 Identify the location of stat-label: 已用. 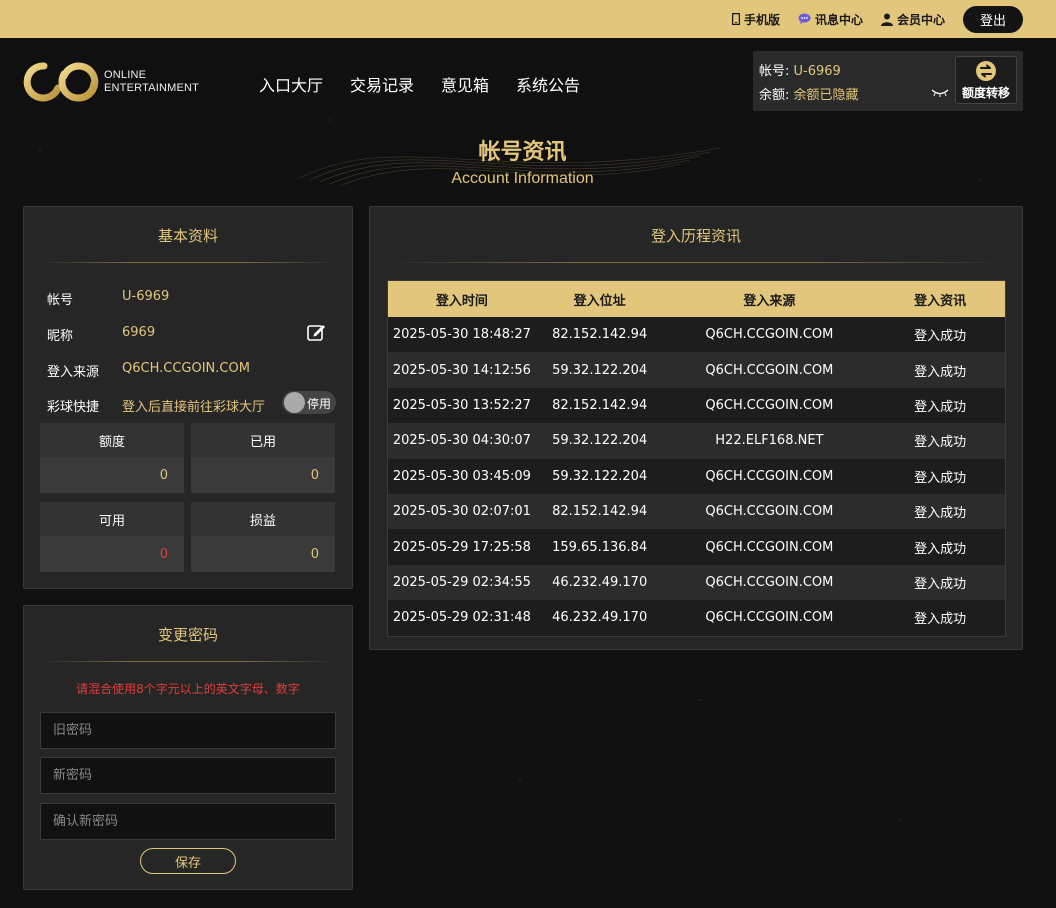
(263, 440).